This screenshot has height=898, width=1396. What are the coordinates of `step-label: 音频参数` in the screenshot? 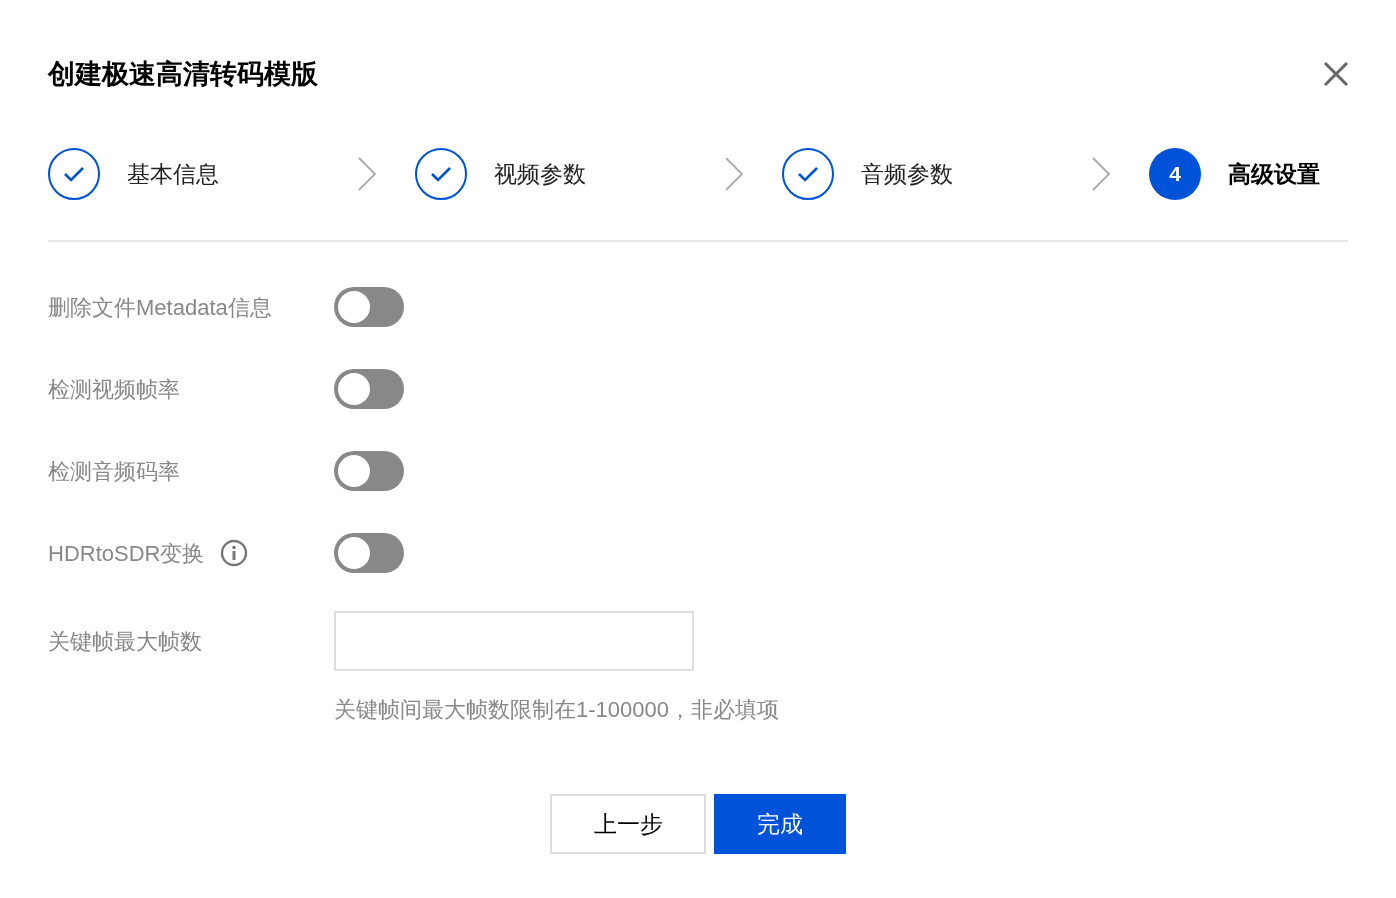 It's located at (907, 174).